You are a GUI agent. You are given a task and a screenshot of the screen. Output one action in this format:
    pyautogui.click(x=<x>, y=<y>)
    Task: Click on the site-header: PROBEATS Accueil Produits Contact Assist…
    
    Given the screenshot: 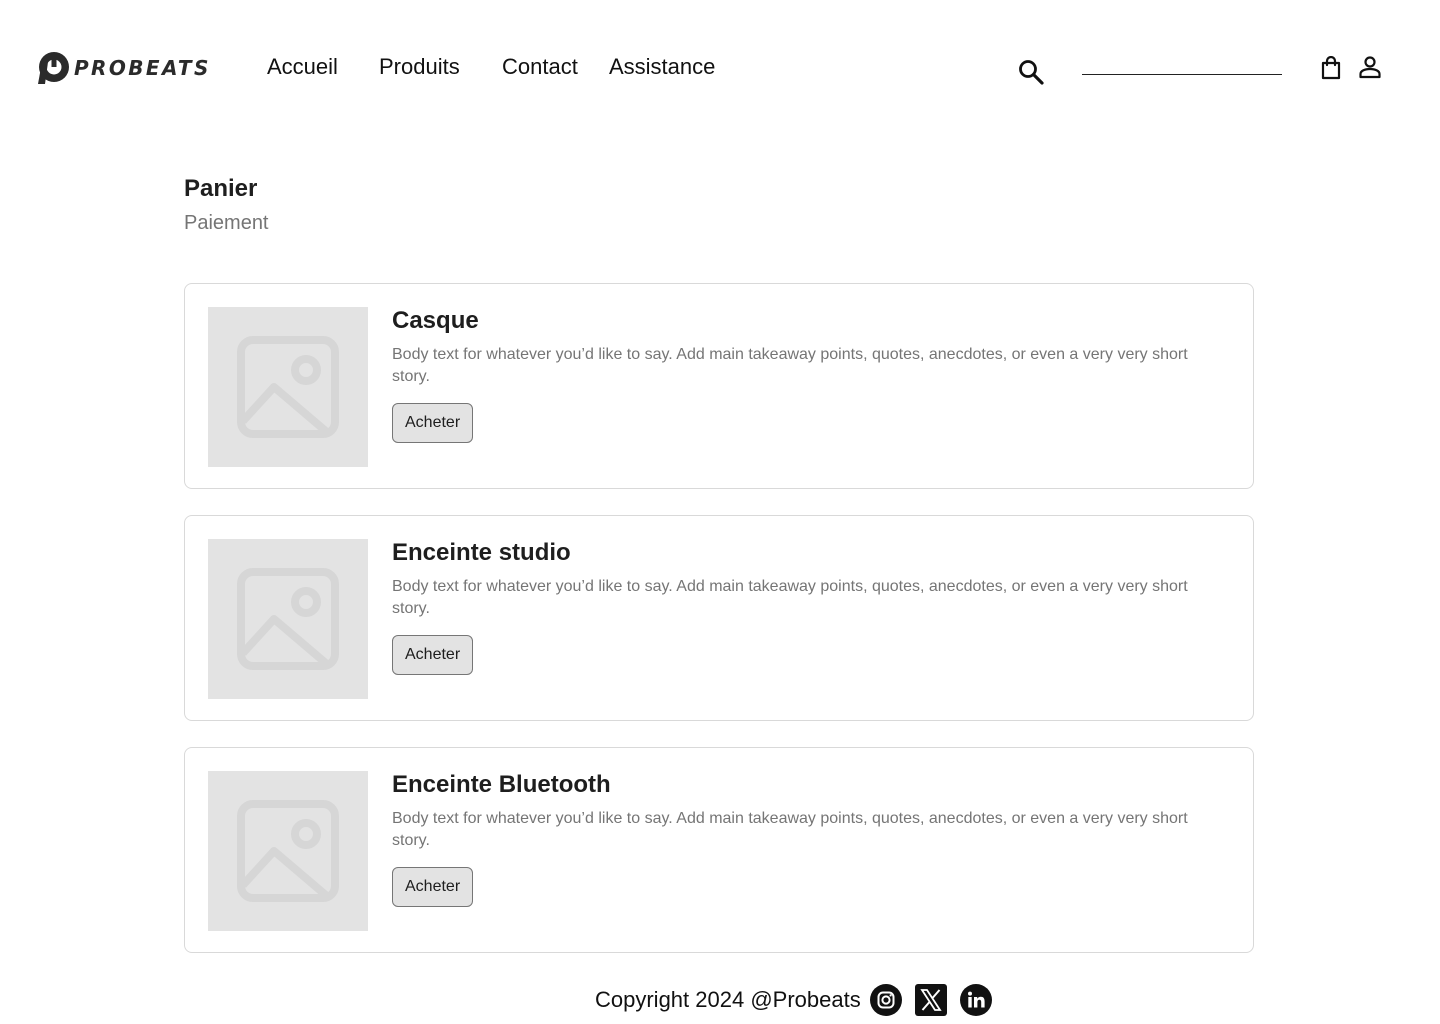 What is the action you would take?
    pyautogui.click(x=720, y=68)
    